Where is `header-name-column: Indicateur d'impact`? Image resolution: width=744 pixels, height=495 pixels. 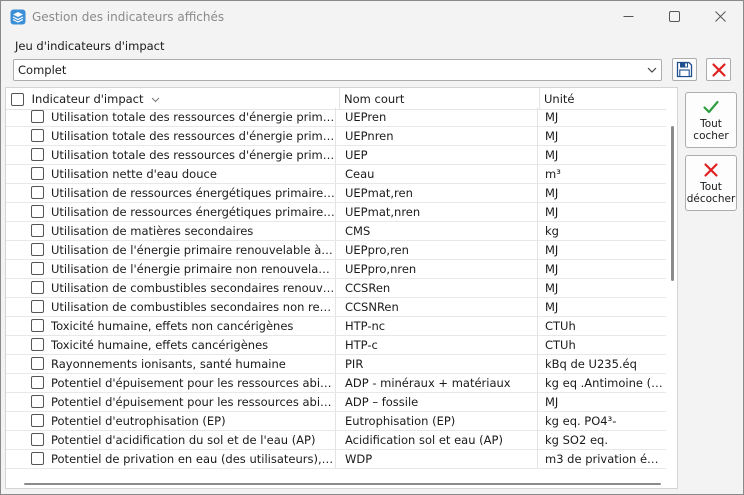
header-name-column: Indicateur d'impact is located at coordinates (172, 99).